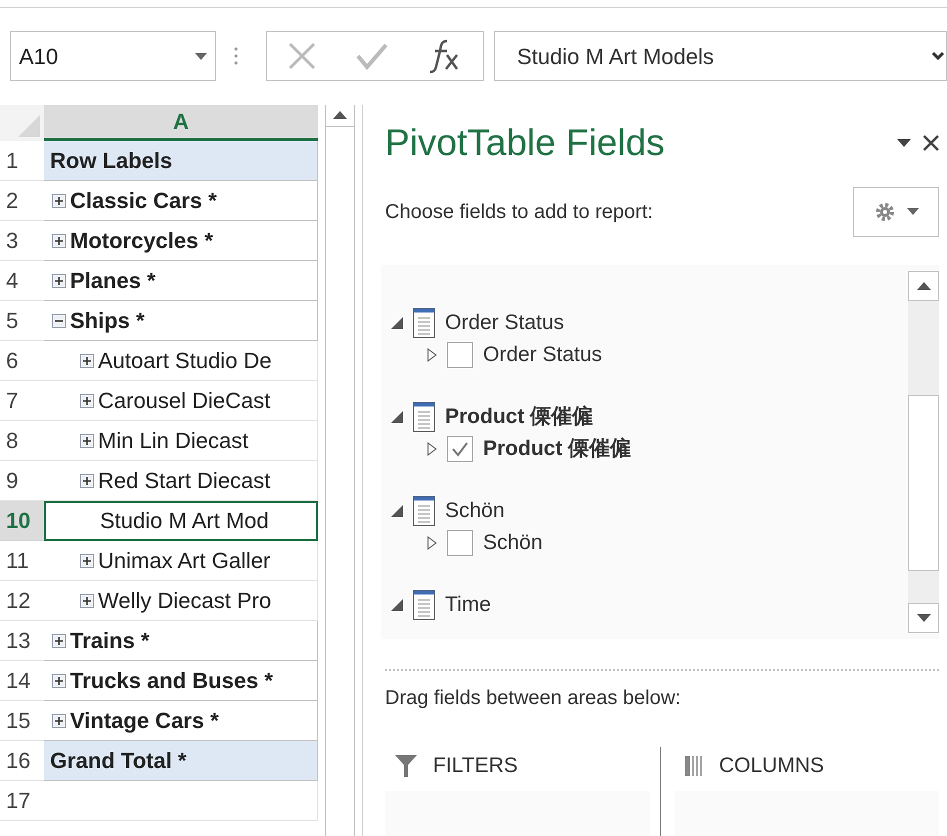 The height and width of the screenshot is (836, 947). Describe the element at coordinates (181, 321) in the screenshot. I see `table-cell: Ships *` at that location.